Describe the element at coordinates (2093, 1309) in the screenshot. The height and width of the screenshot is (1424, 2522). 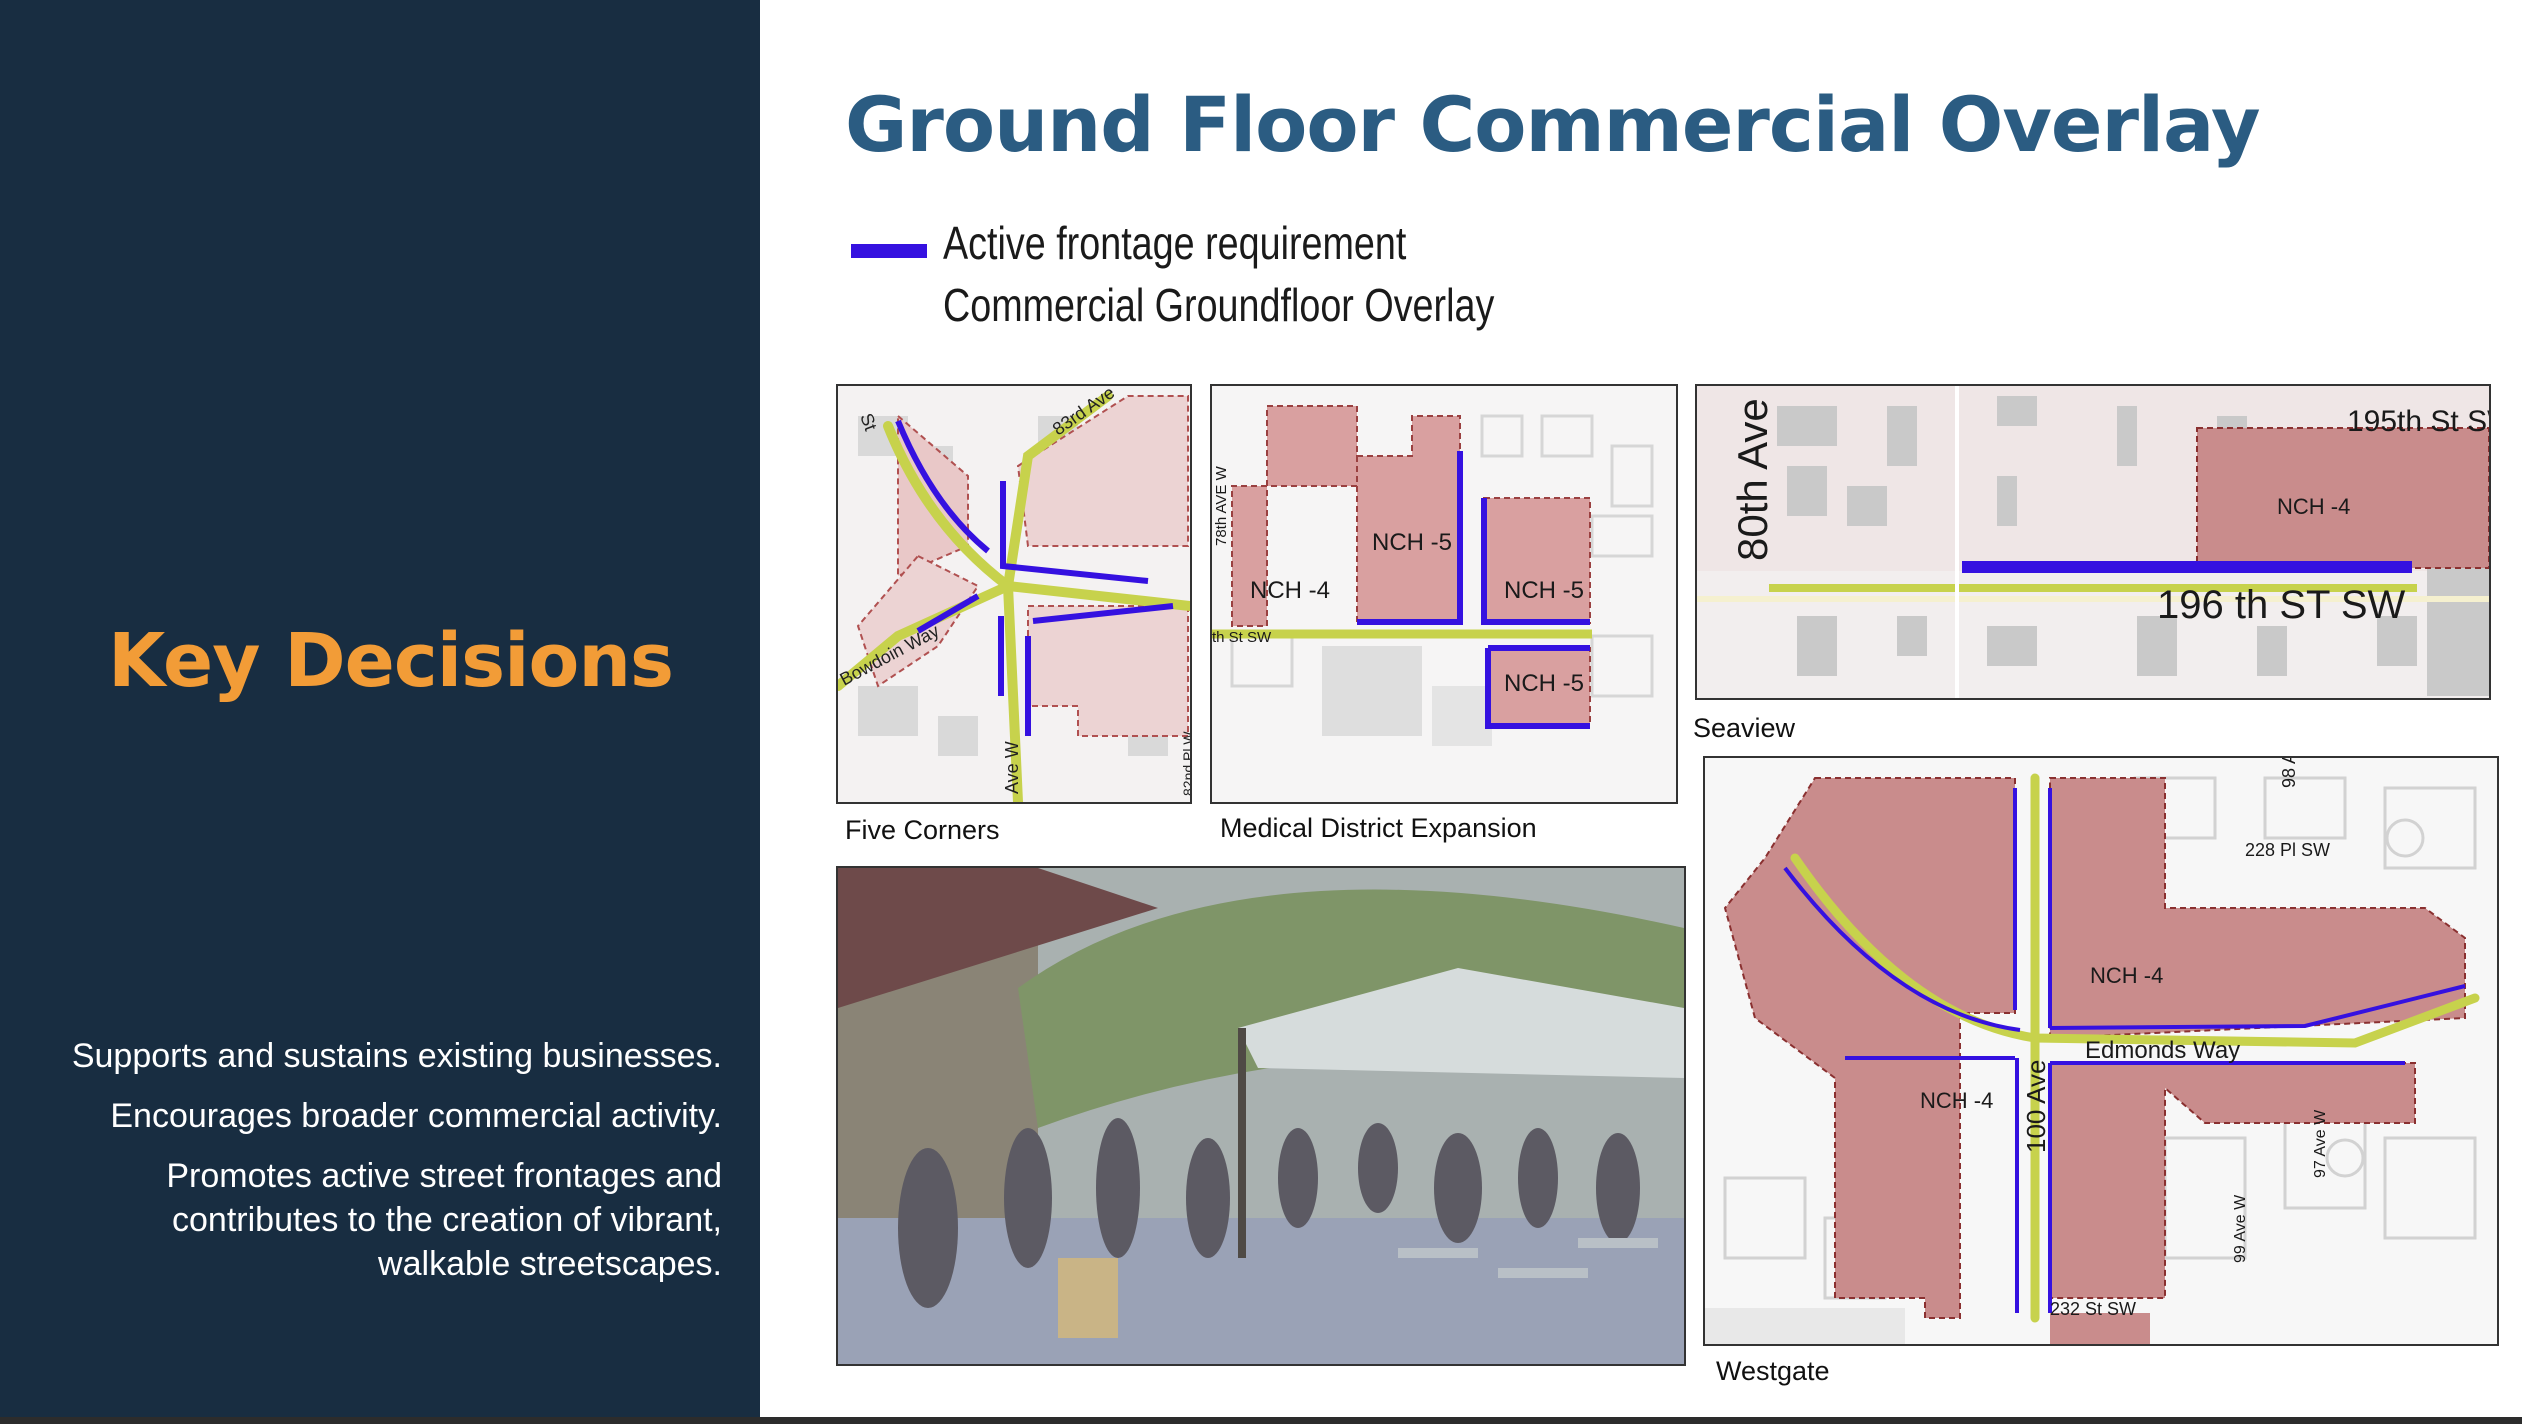
I see `map-label: 232 St SW` at that location.